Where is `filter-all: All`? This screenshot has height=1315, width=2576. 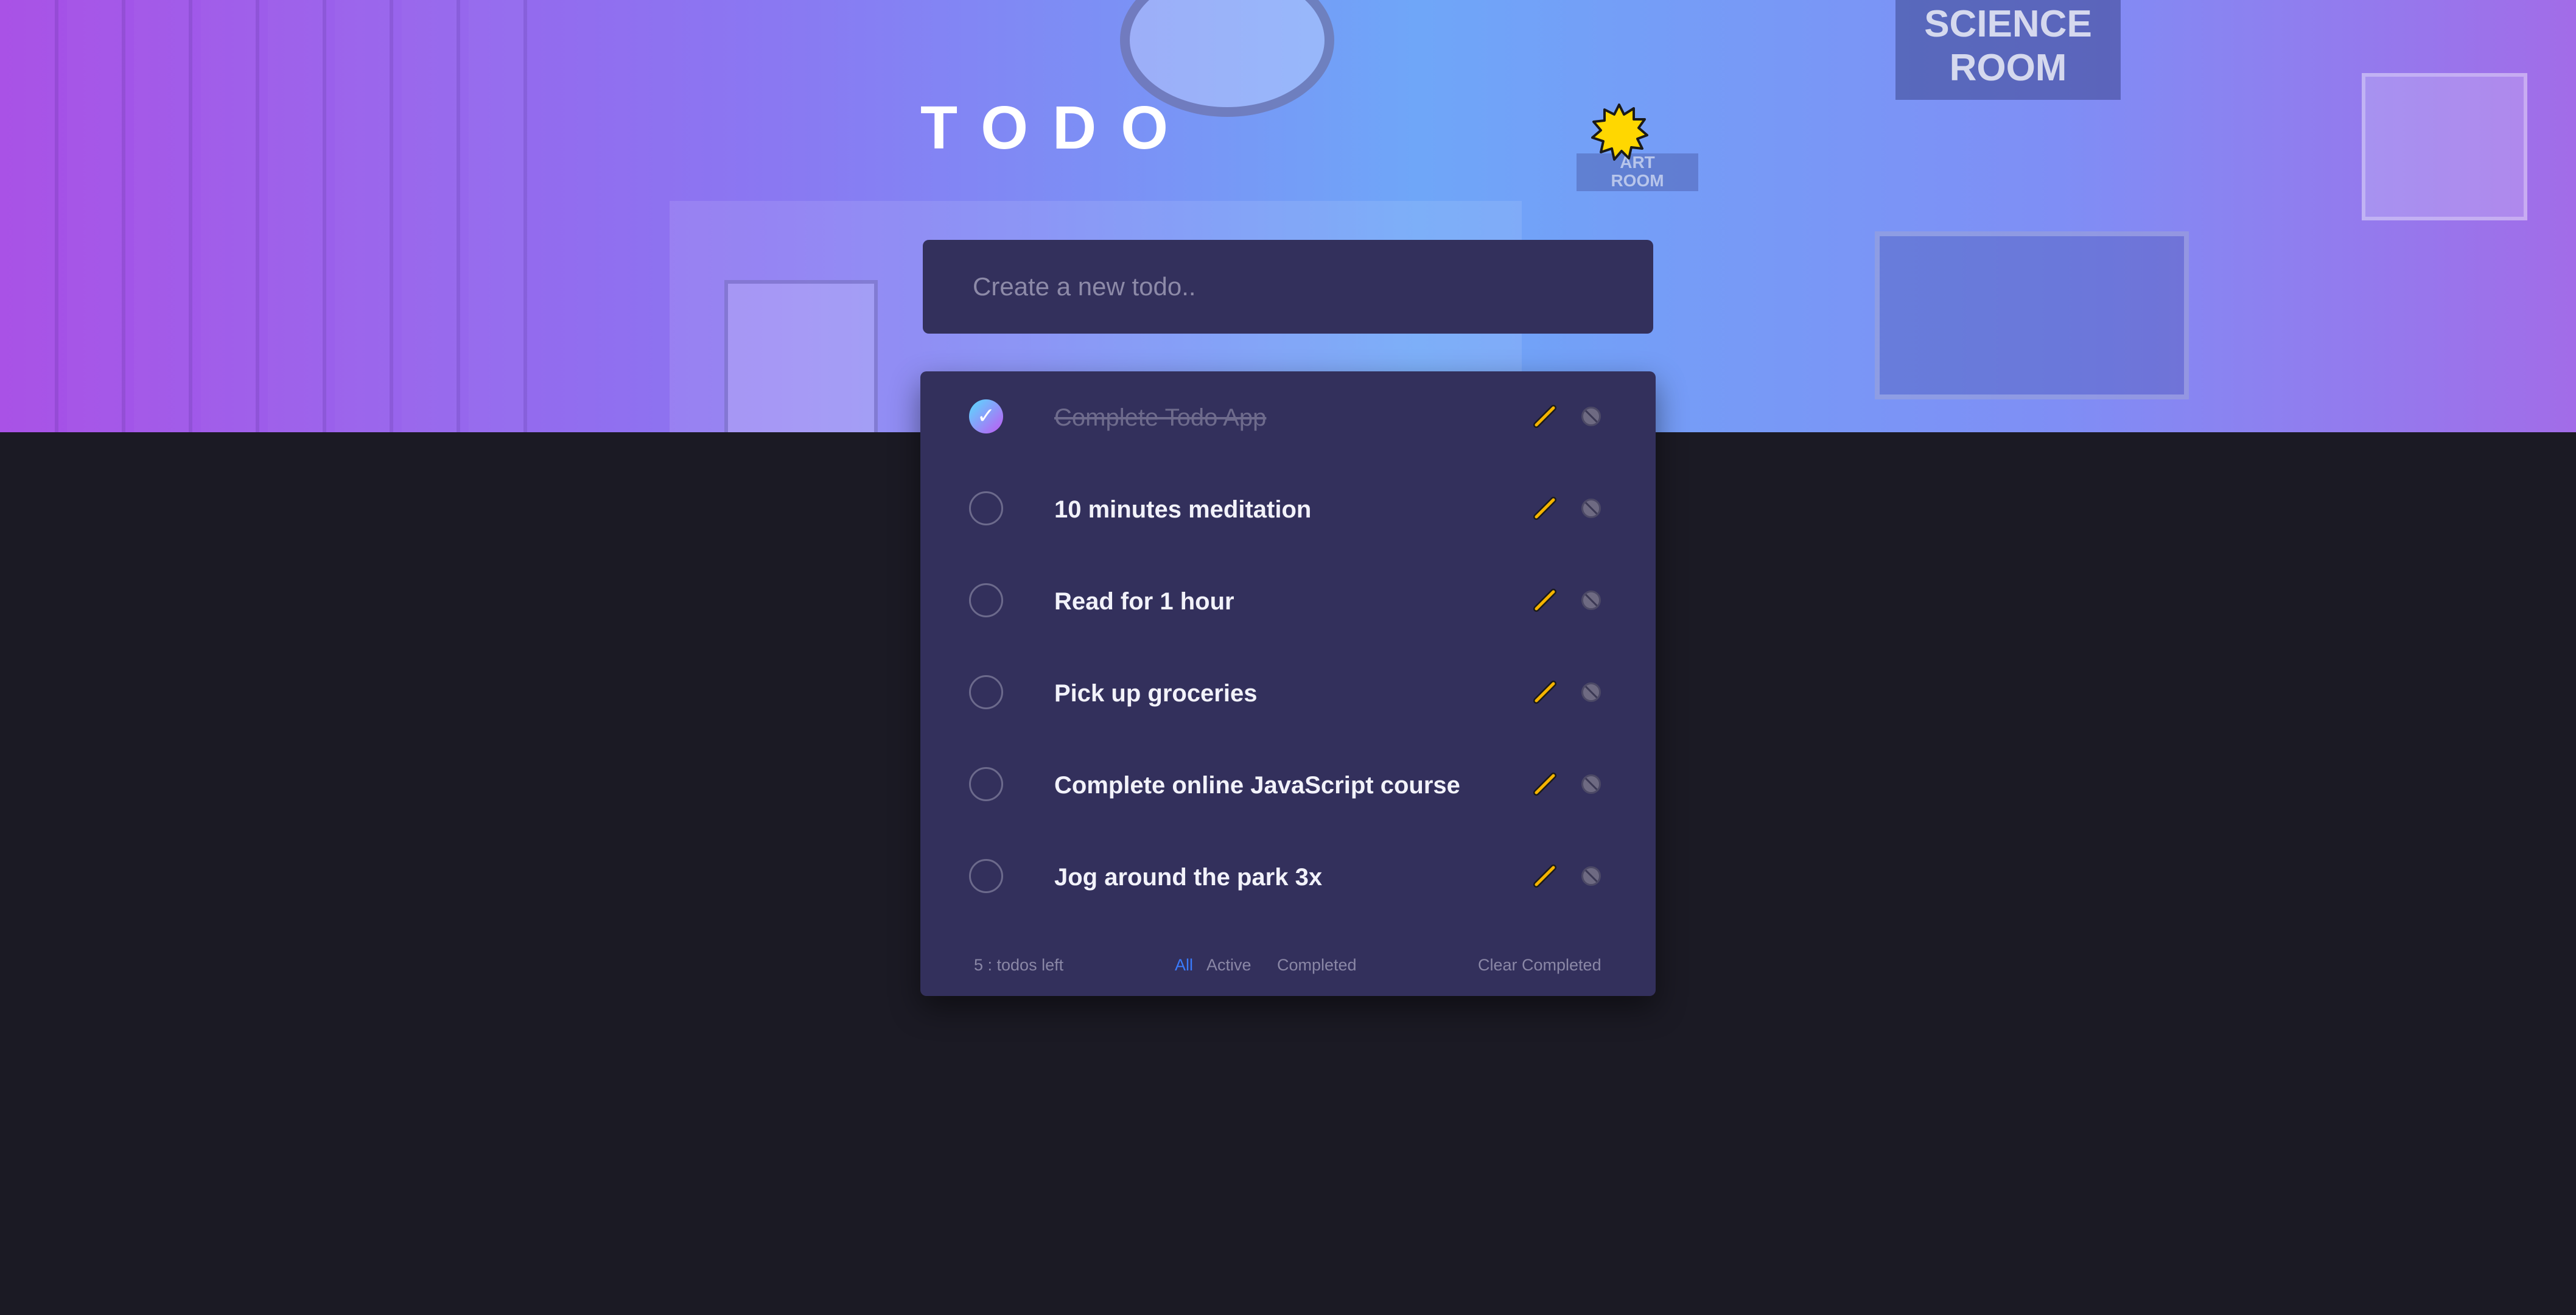
filter-all: All is located at coordinates (1184, 965).